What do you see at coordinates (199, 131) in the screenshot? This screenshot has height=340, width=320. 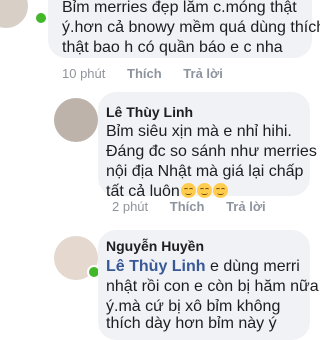 I see `comment-text-line: Bỉm siêu xịn mà e nhỉ hihi.` at bounding box center [199, 131].